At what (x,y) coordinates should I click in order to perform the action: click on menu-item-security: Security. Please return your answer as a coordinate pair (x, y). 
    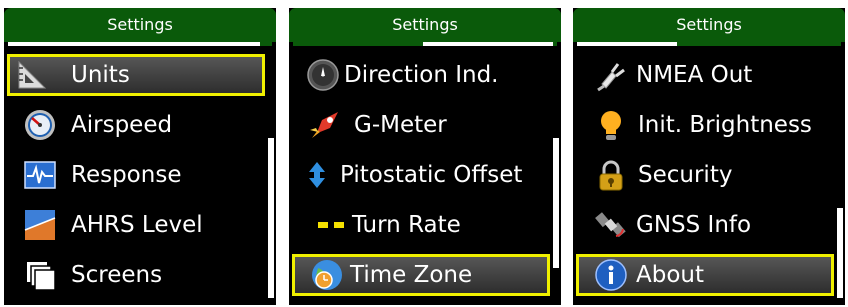
    Looking at the image, I should click on (705, 175).